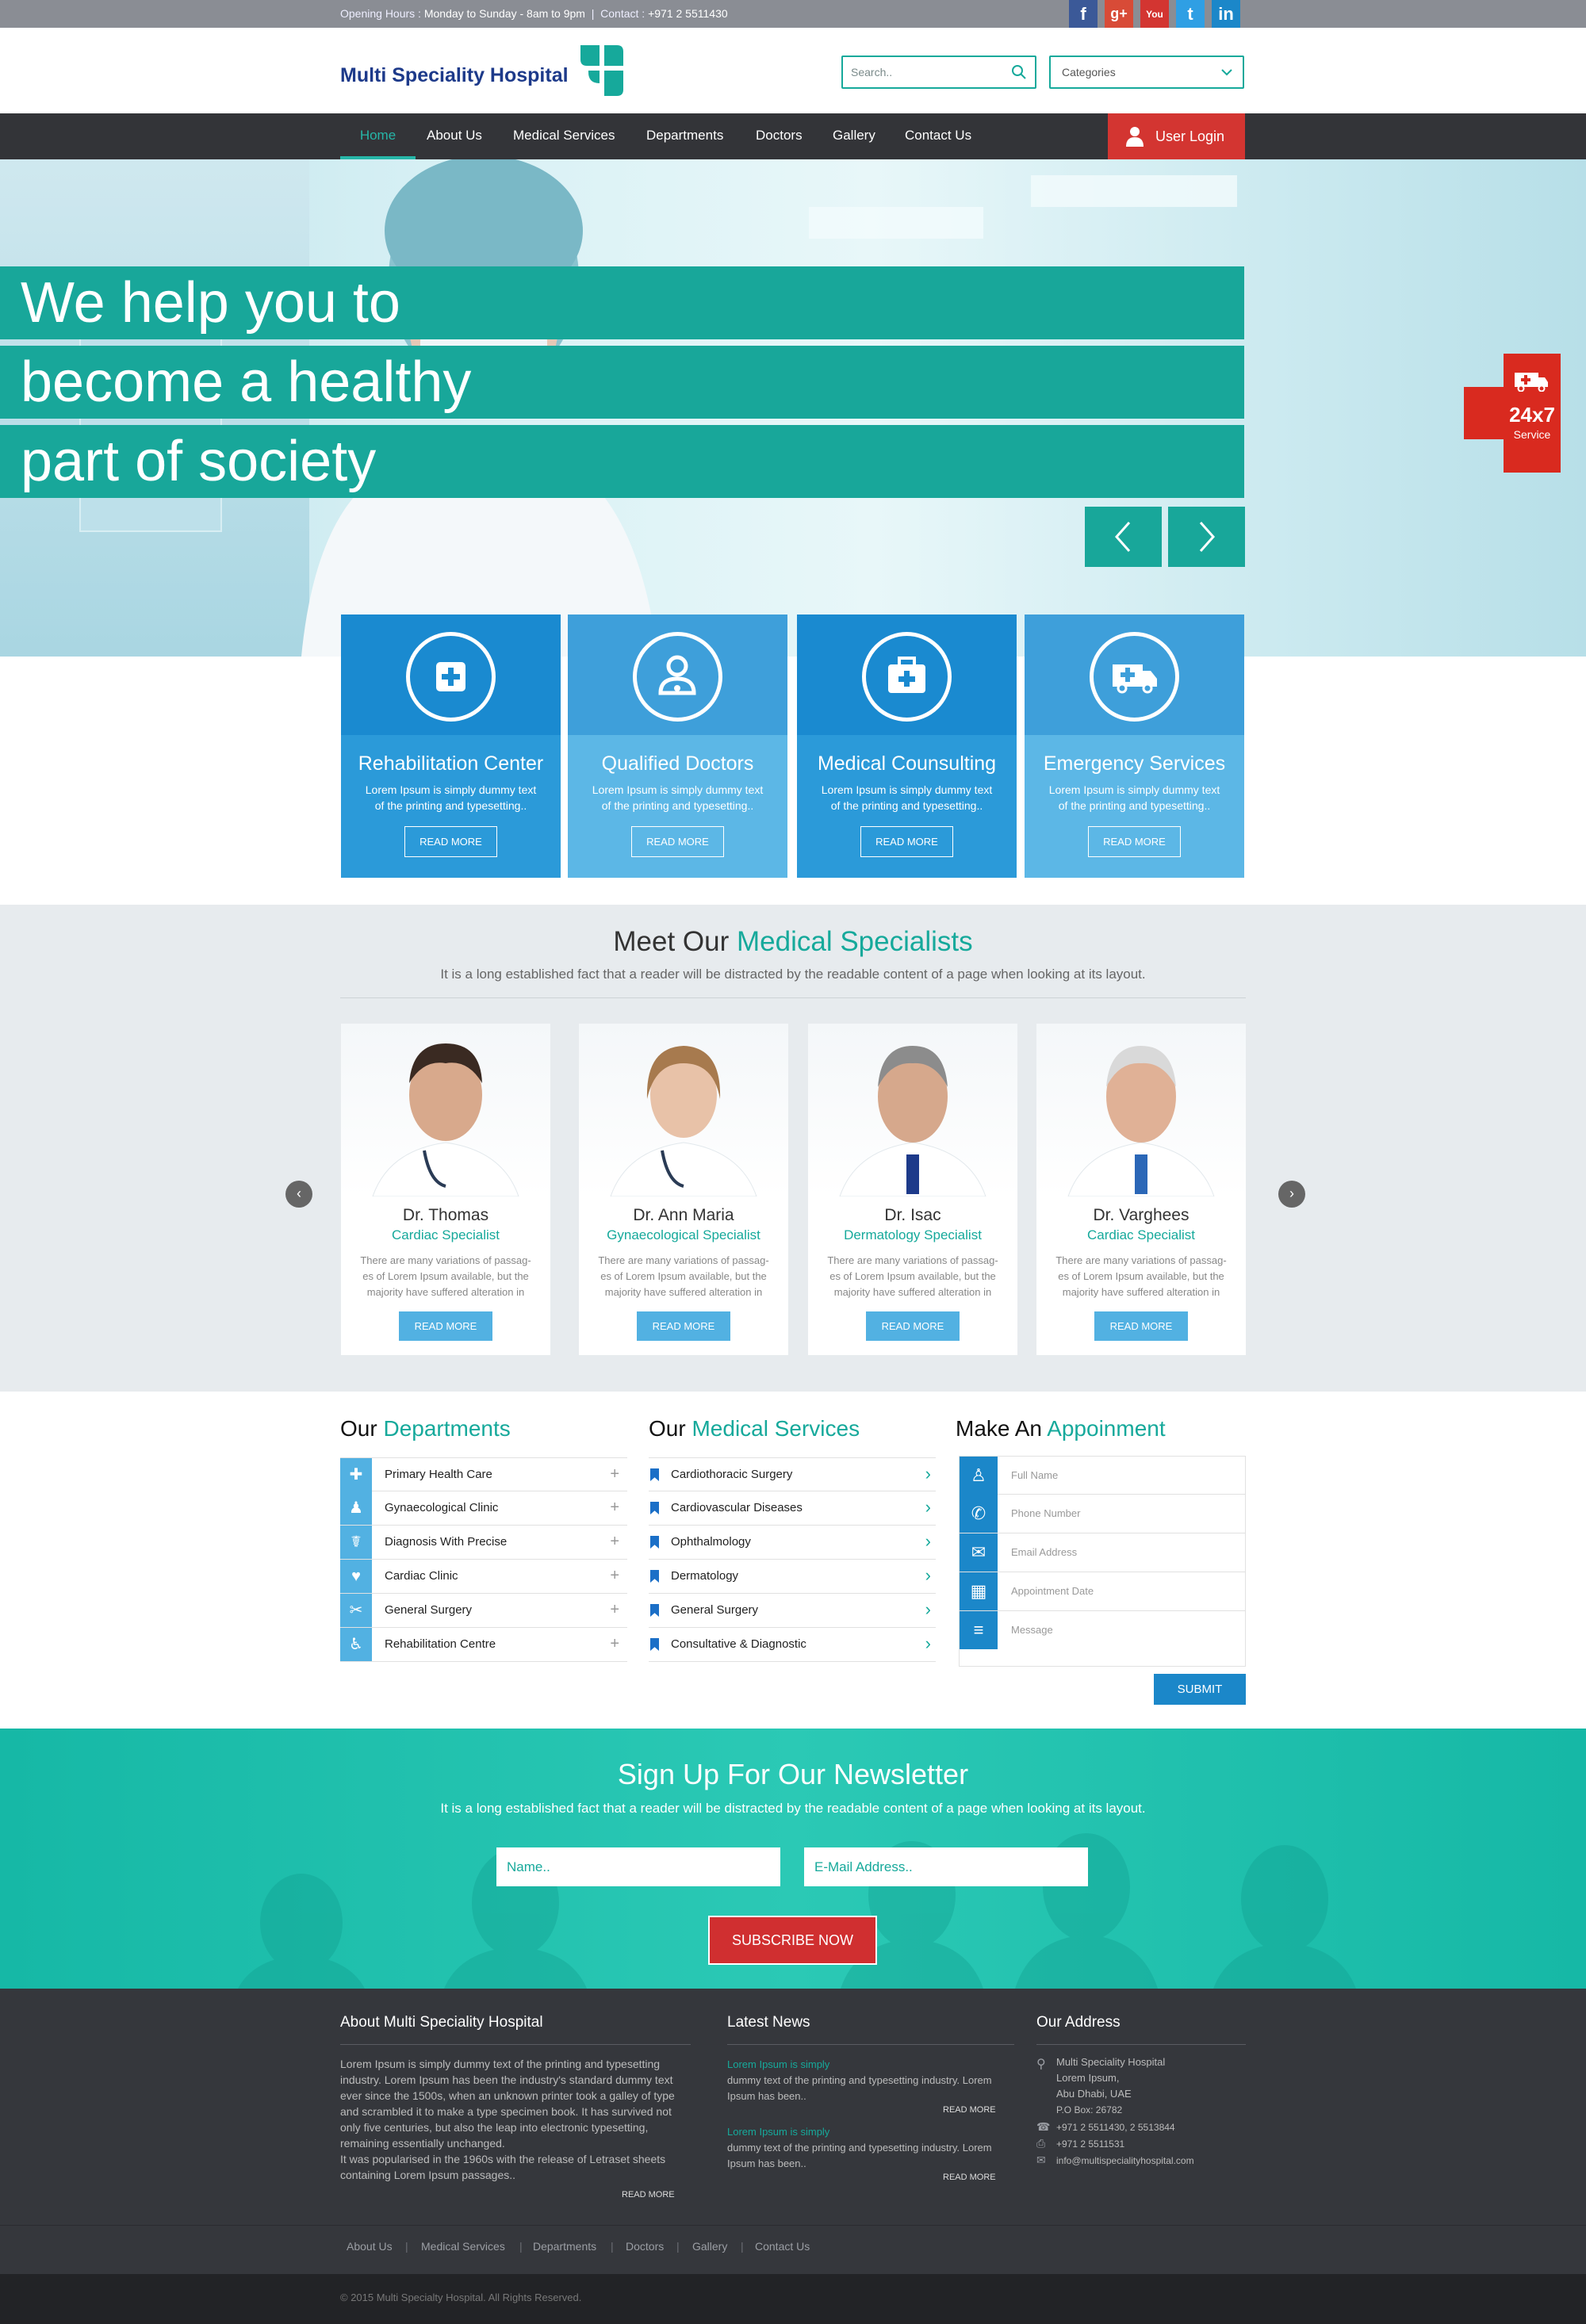  I want to click on service-item: Ophthalmology ›, so click(792, 1543).